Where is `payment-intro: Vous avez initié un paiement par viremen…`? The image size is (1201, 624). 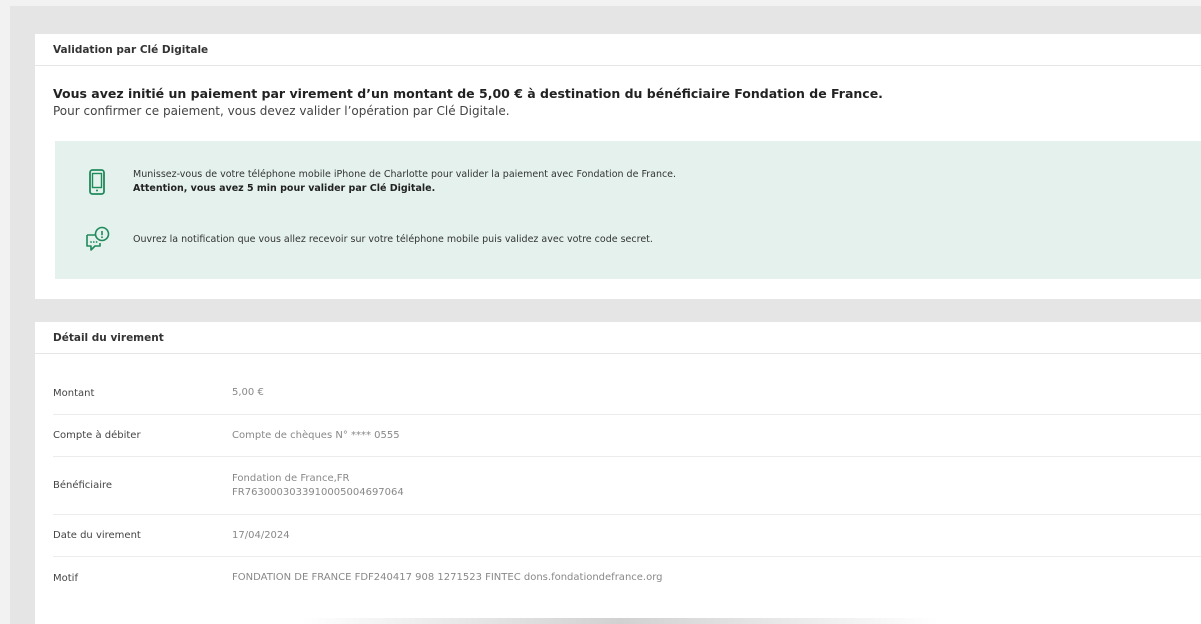
payment-intro: Vous avez initié un paiement par viremen… is located at coordinates (468, 102).